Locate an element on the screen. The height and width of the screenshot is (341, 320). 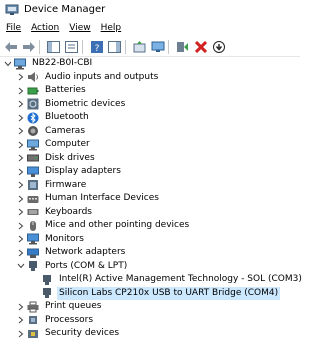
tree-item-batteries: Batteries is located at coordinates (150, 91).